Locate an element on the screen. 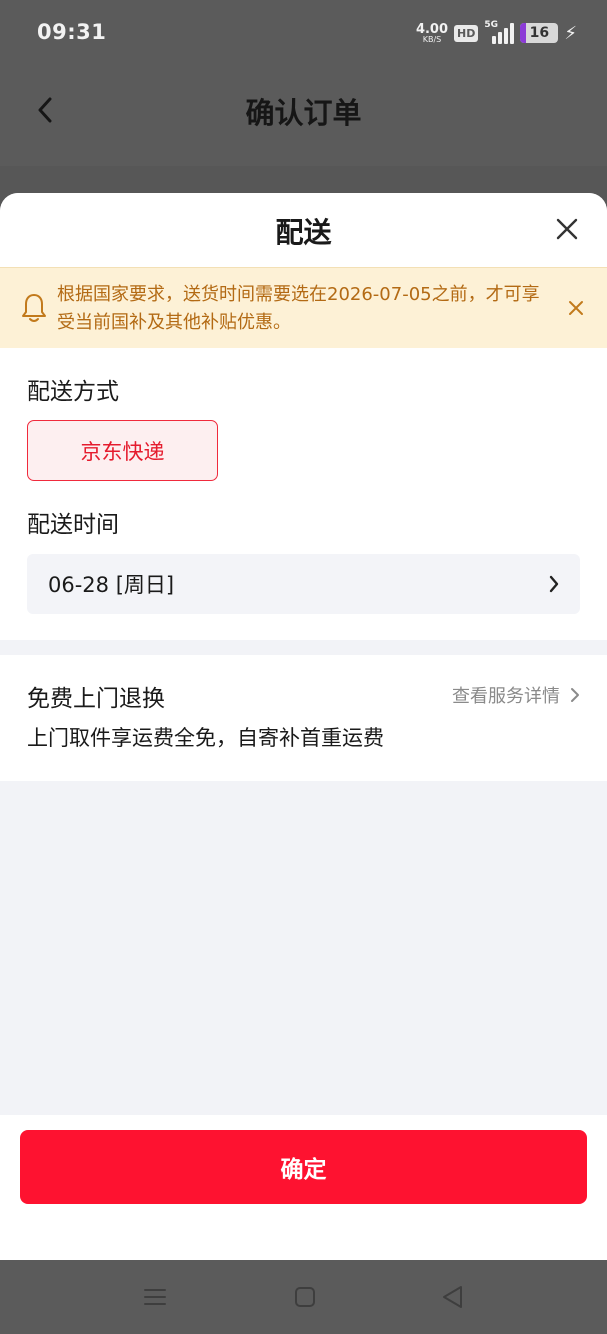  home-square-icon is located at coordinates (305, 1297).